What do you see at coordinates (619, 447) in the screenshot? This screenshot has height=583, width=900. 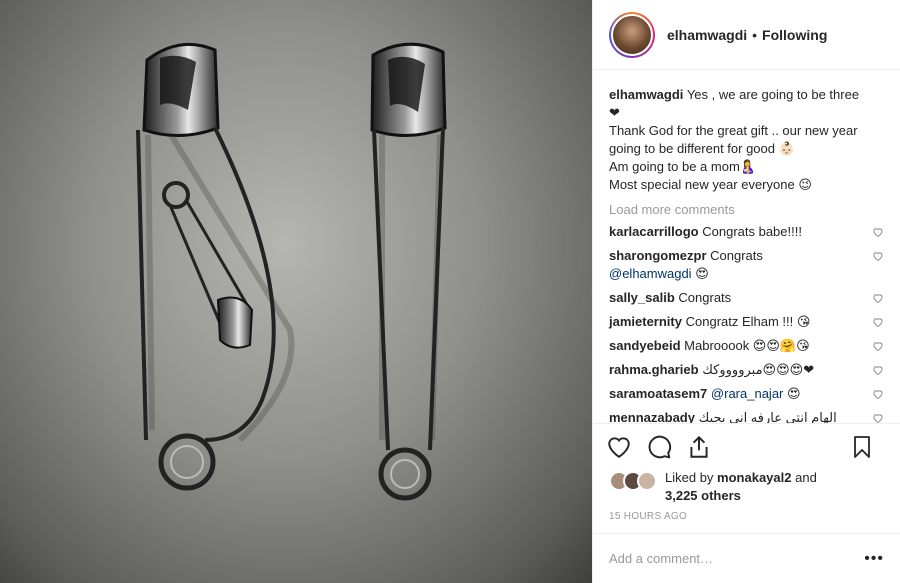 I see `heart-icon` at bounding box center [619, 447].